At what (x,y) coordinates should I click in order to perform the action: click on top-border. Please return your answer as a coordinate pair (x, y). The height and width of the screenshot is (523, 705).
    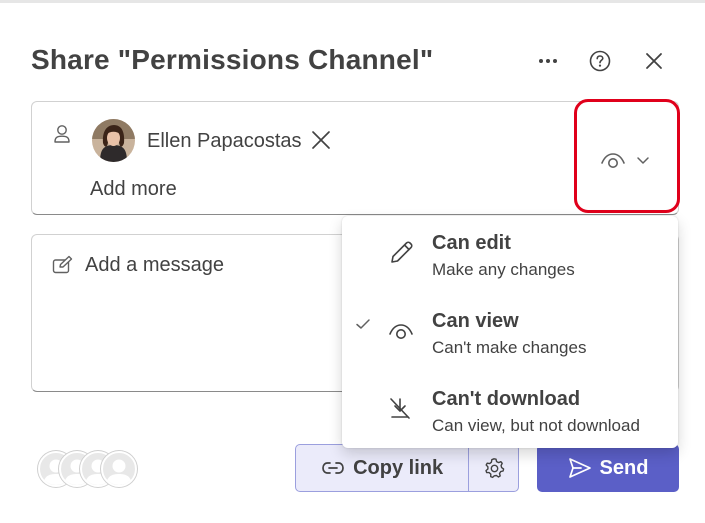
    Looking at the image, I should click on (352, 1).